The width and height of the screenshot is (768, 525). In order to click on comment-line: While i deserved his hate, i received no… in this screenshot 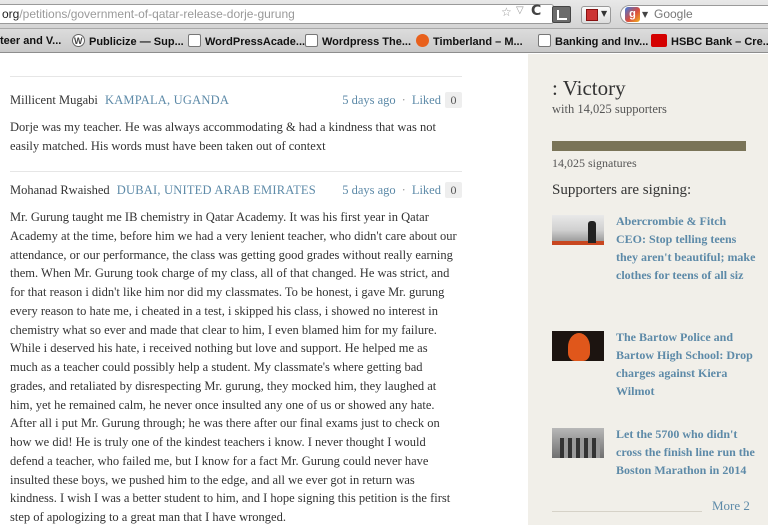, I will do `click(219, 348)`.